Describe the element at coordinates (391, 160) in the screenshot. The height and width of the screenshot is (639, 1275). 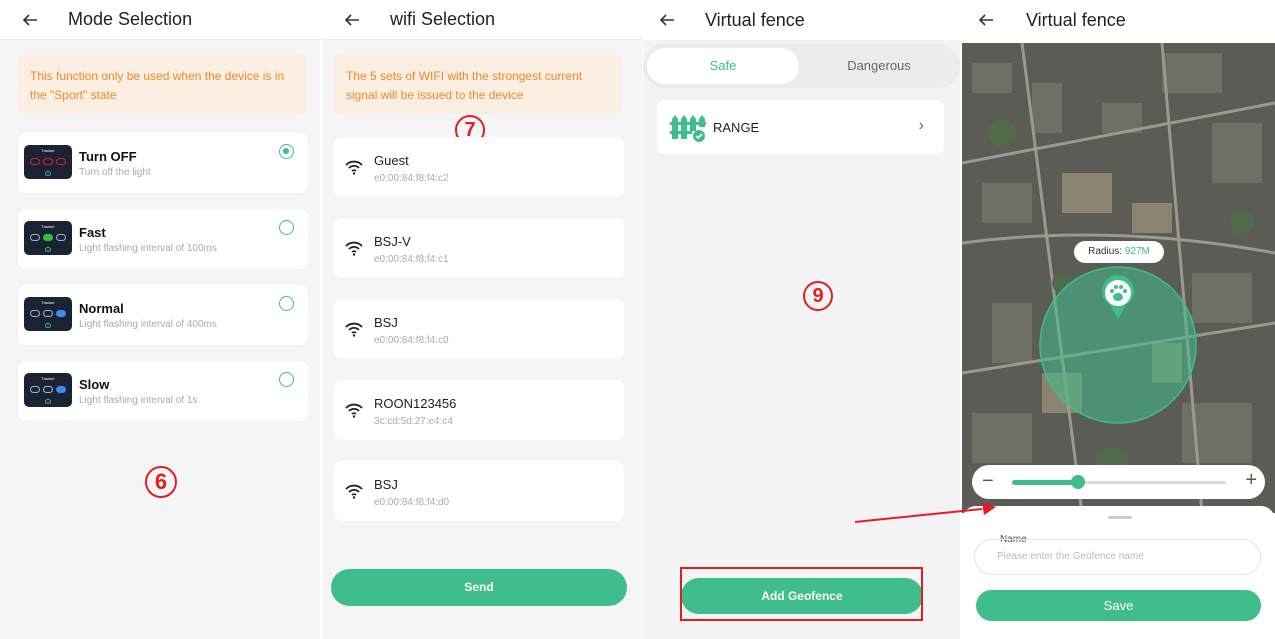
I see `wifi-name: Guest` at that location.